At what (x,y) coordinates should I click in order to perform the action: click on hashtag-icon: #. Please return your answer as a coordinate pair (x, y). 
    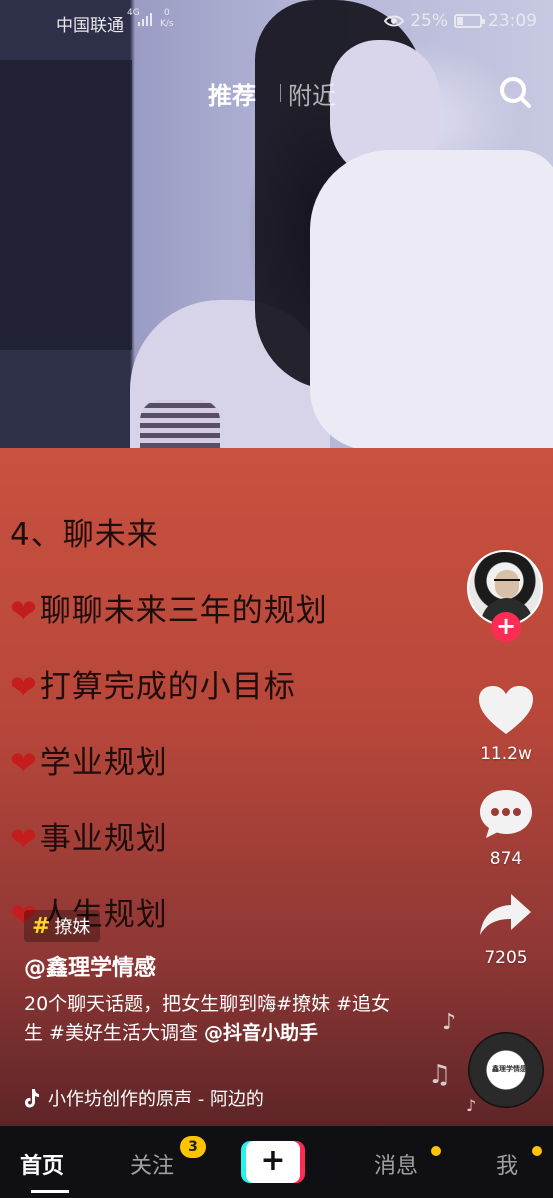
    Looking at the image, I should click on (41, 926).